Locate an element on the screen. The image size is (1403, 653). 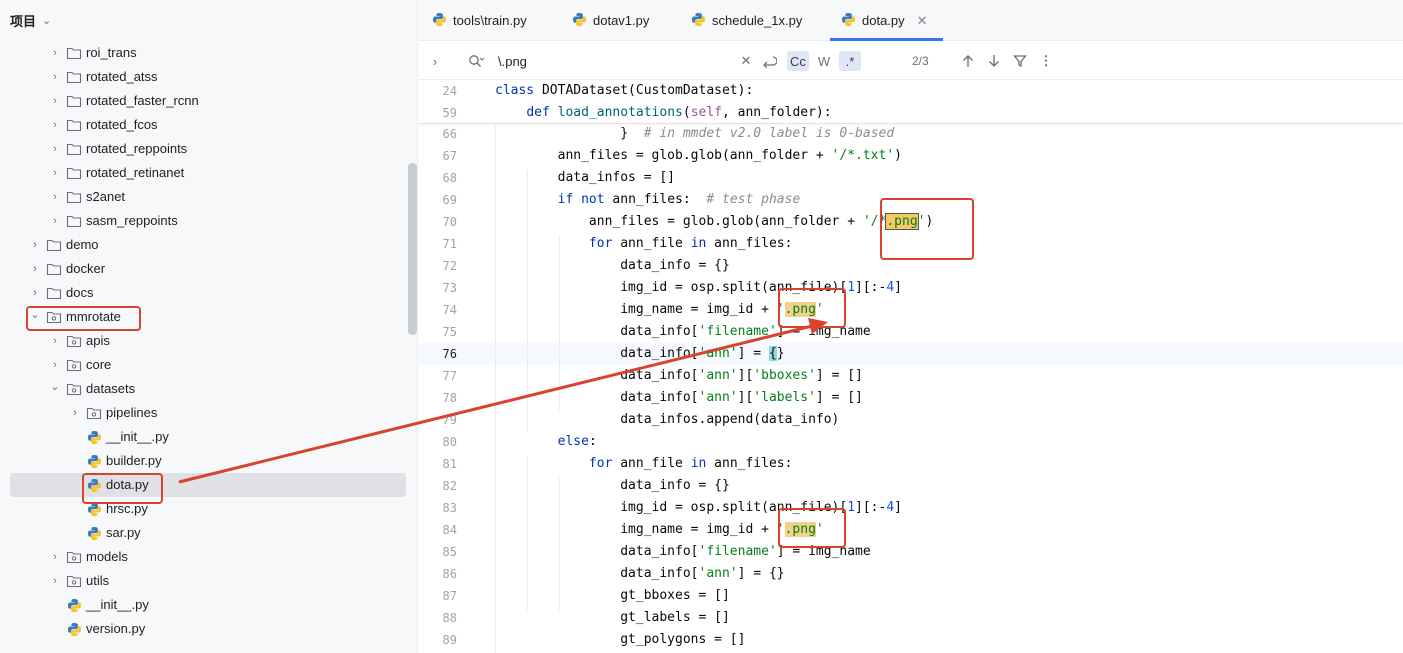
code-line: 71 for ann_file in ann_files: is located at coordinates (911, 244).